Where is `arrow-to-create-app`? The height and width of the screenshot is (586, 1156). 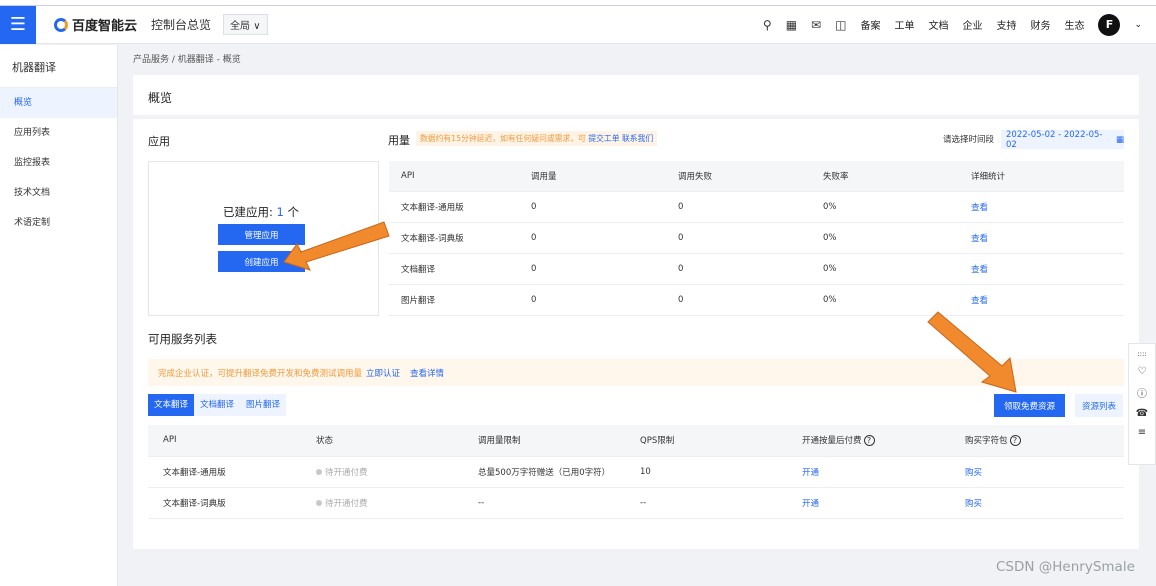
arrow-to-create-app is located at coordinates (336, 246).